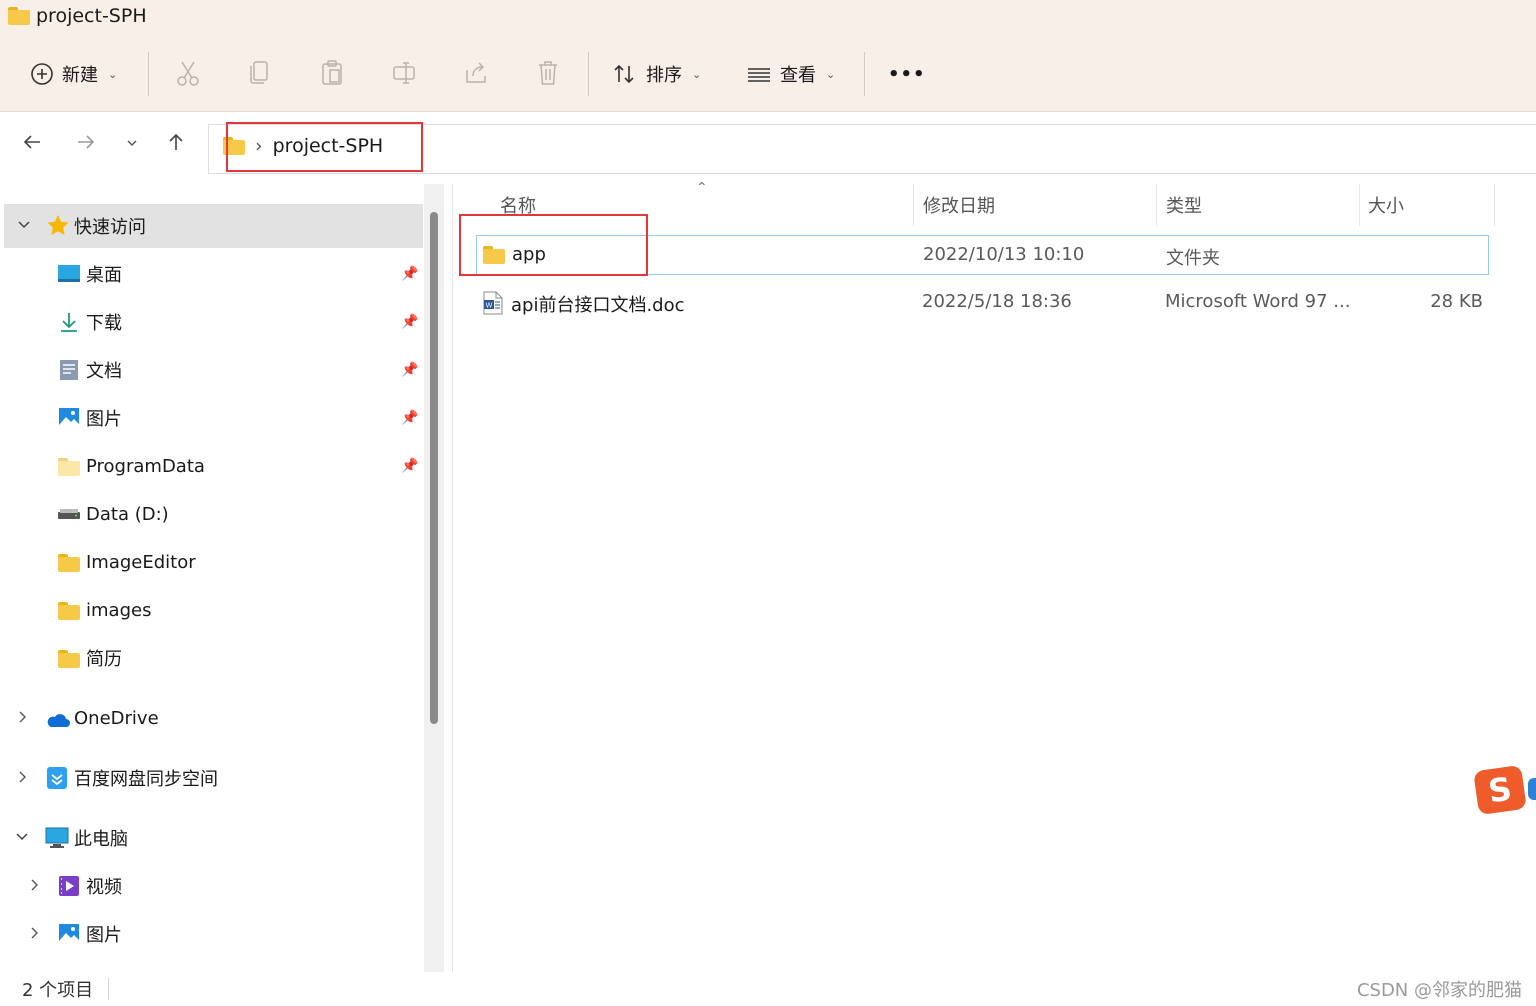  I want to click on more-icon: •••, so click(907, 74).